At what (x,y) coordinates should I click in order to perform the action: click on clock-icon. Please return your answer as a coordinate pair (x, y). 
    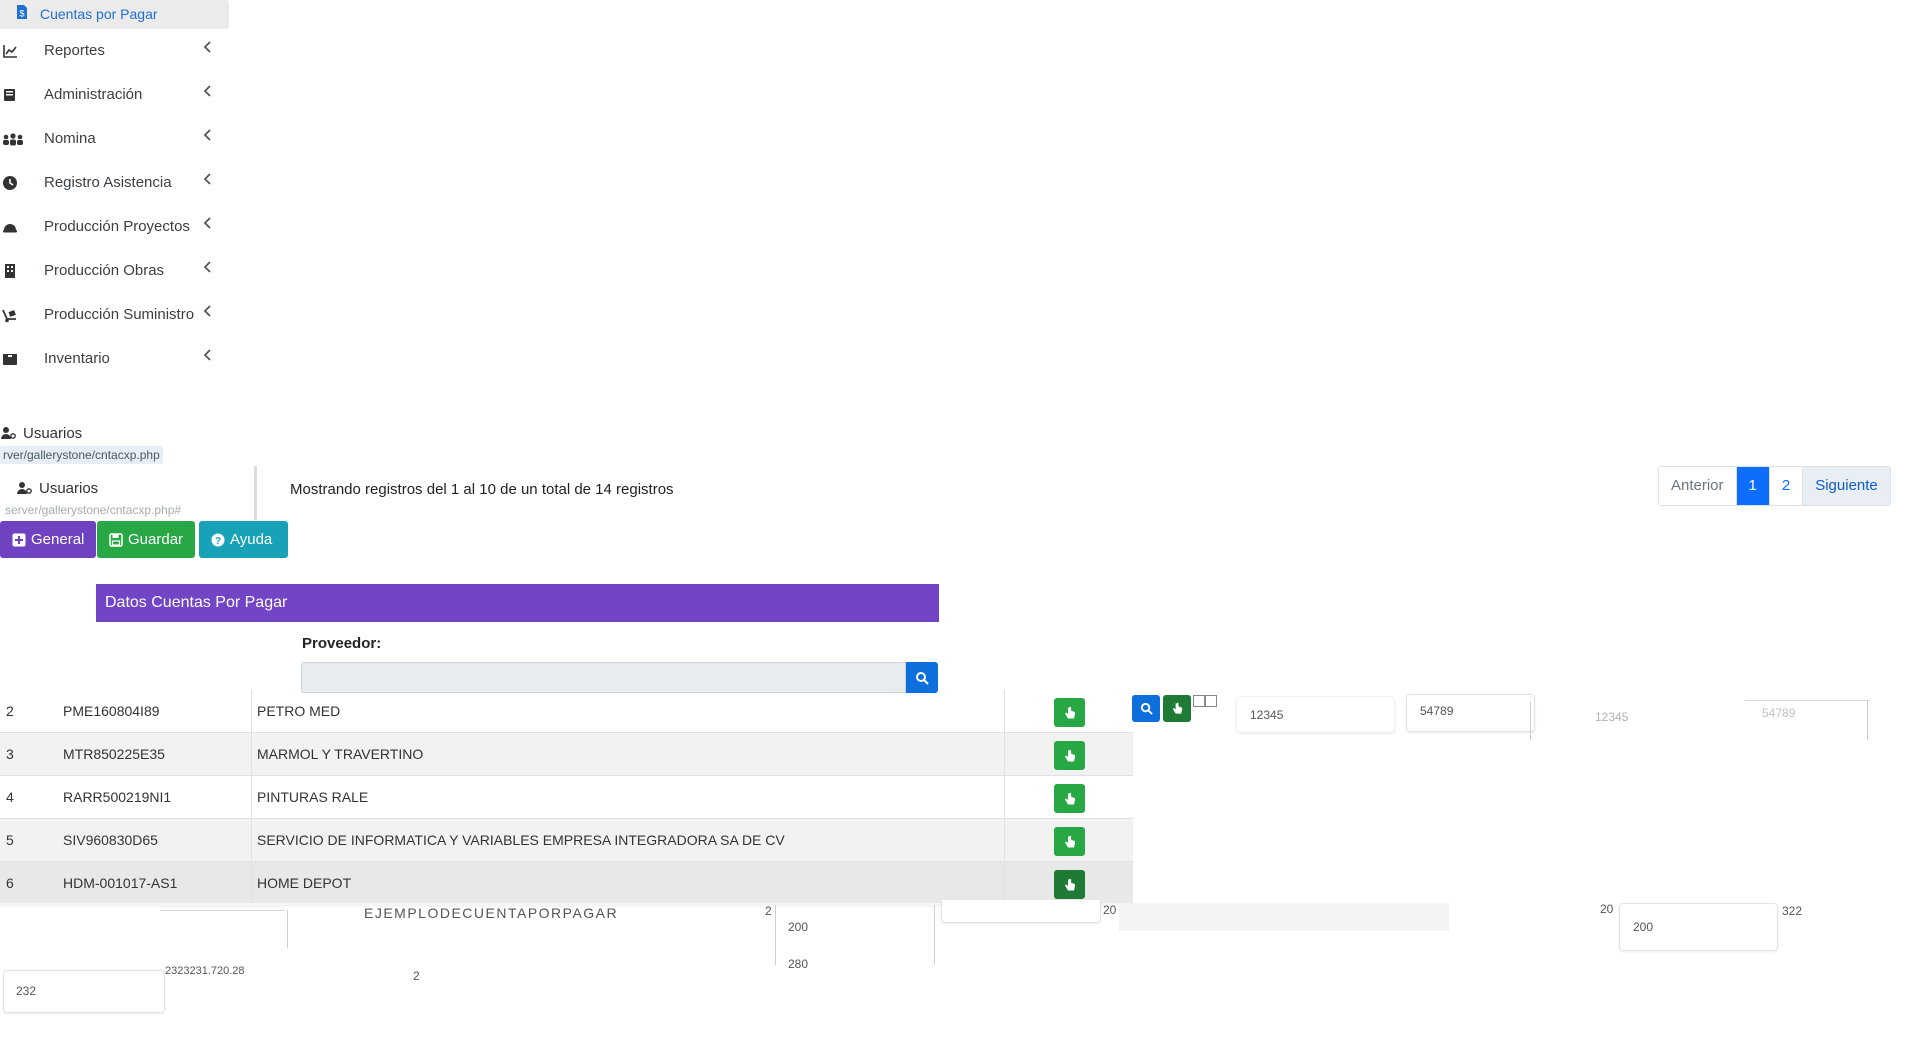
    Looking at the image, I should click on (10, 183).